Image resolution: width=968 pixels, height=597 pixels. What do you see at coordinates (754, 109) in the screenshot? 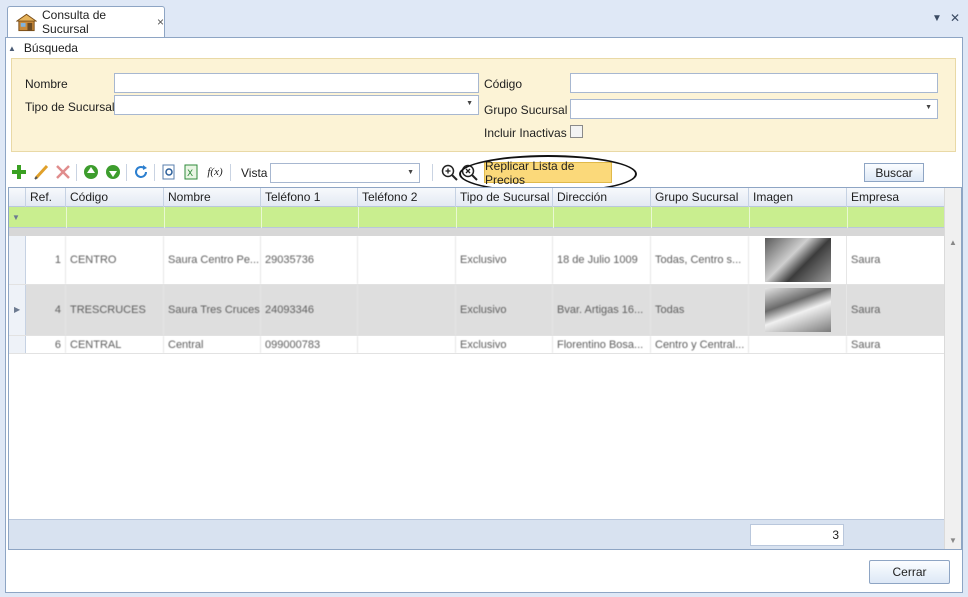
I see `grupo-sucursal-select: ▼` at bounding box center [754, 109].